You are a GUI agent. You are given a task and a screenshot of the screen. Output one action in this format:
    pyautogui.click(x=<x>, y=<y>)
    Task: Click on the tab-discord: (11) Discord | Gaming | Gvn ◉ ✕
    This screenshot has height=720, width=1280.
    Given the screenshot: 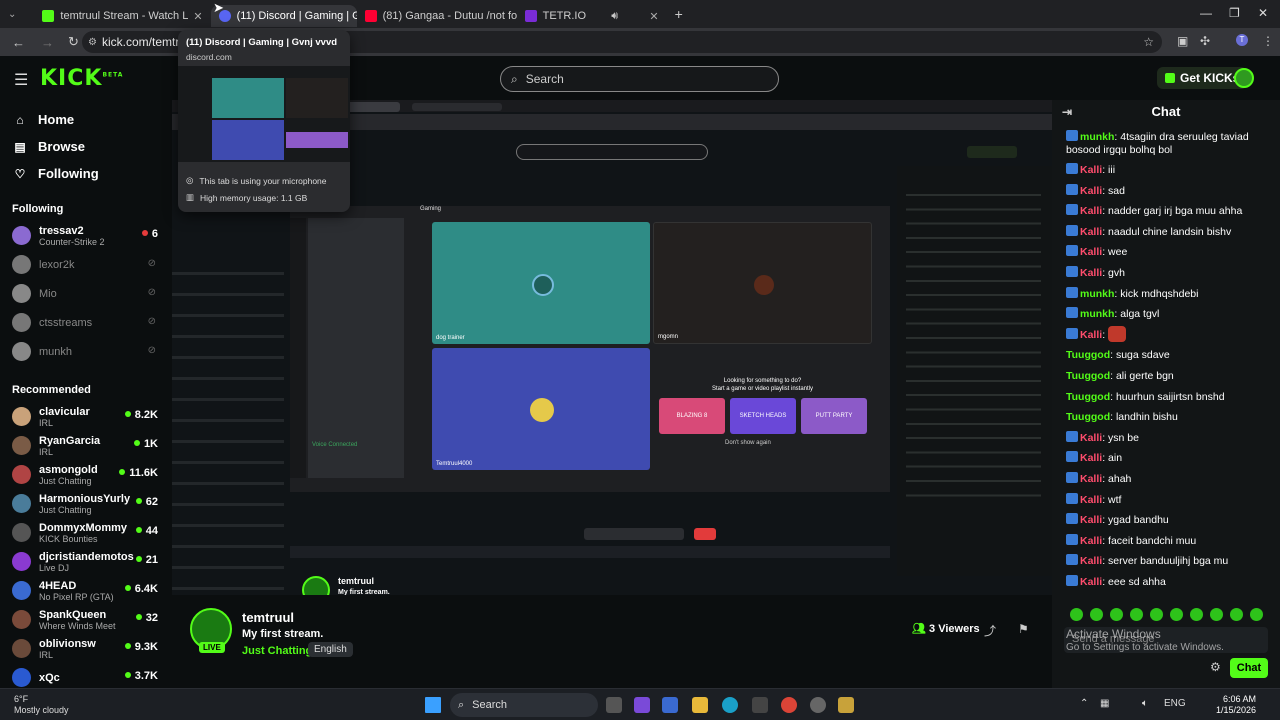 What is the action you would take?
    pyautogui.click(x=283, y=16)
    